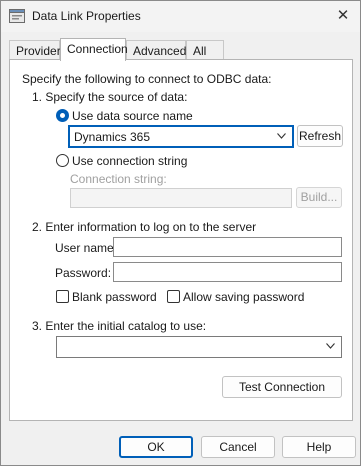  What do you see at coordinates (180, 16) in the screenshot?
I see `title-bar: Data Link Properties ✕` at bounding box center [180, 16].